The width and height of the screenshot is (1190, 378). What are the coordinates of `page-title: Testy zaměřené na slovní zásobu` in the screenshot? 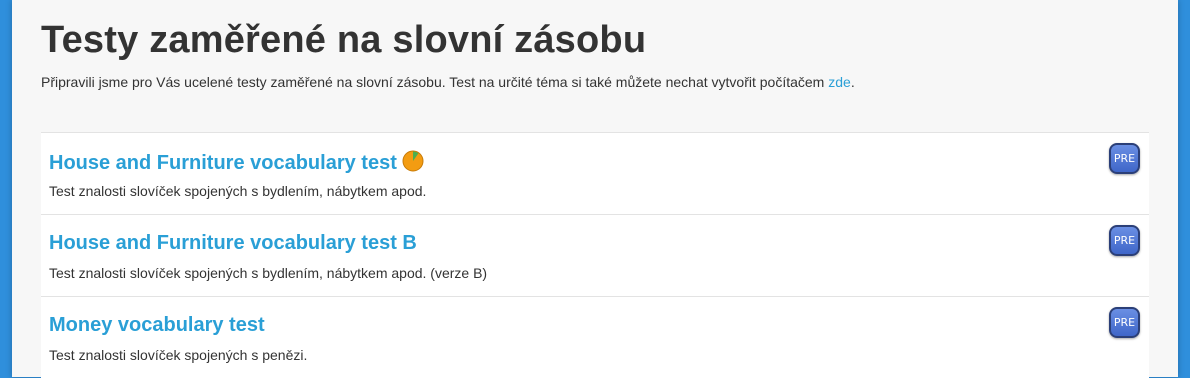 It's located at (344, 40).